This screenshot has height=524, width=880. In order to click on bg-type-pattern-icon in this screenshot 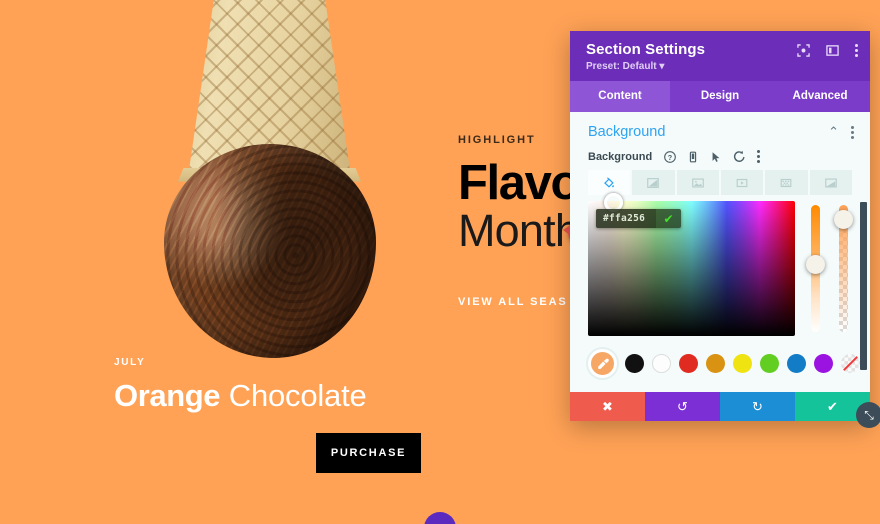, I will do `click(786, 182)`.